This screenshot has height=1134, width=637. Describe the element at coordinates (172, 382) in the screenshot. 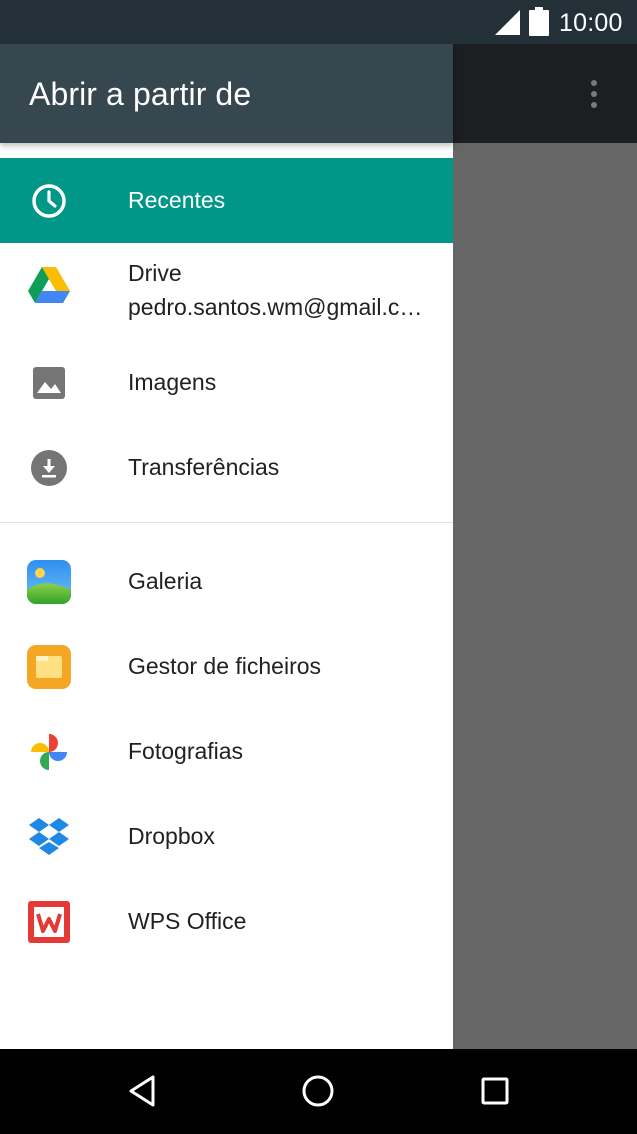

I see `drawer-item-label: Imagens` at that location.